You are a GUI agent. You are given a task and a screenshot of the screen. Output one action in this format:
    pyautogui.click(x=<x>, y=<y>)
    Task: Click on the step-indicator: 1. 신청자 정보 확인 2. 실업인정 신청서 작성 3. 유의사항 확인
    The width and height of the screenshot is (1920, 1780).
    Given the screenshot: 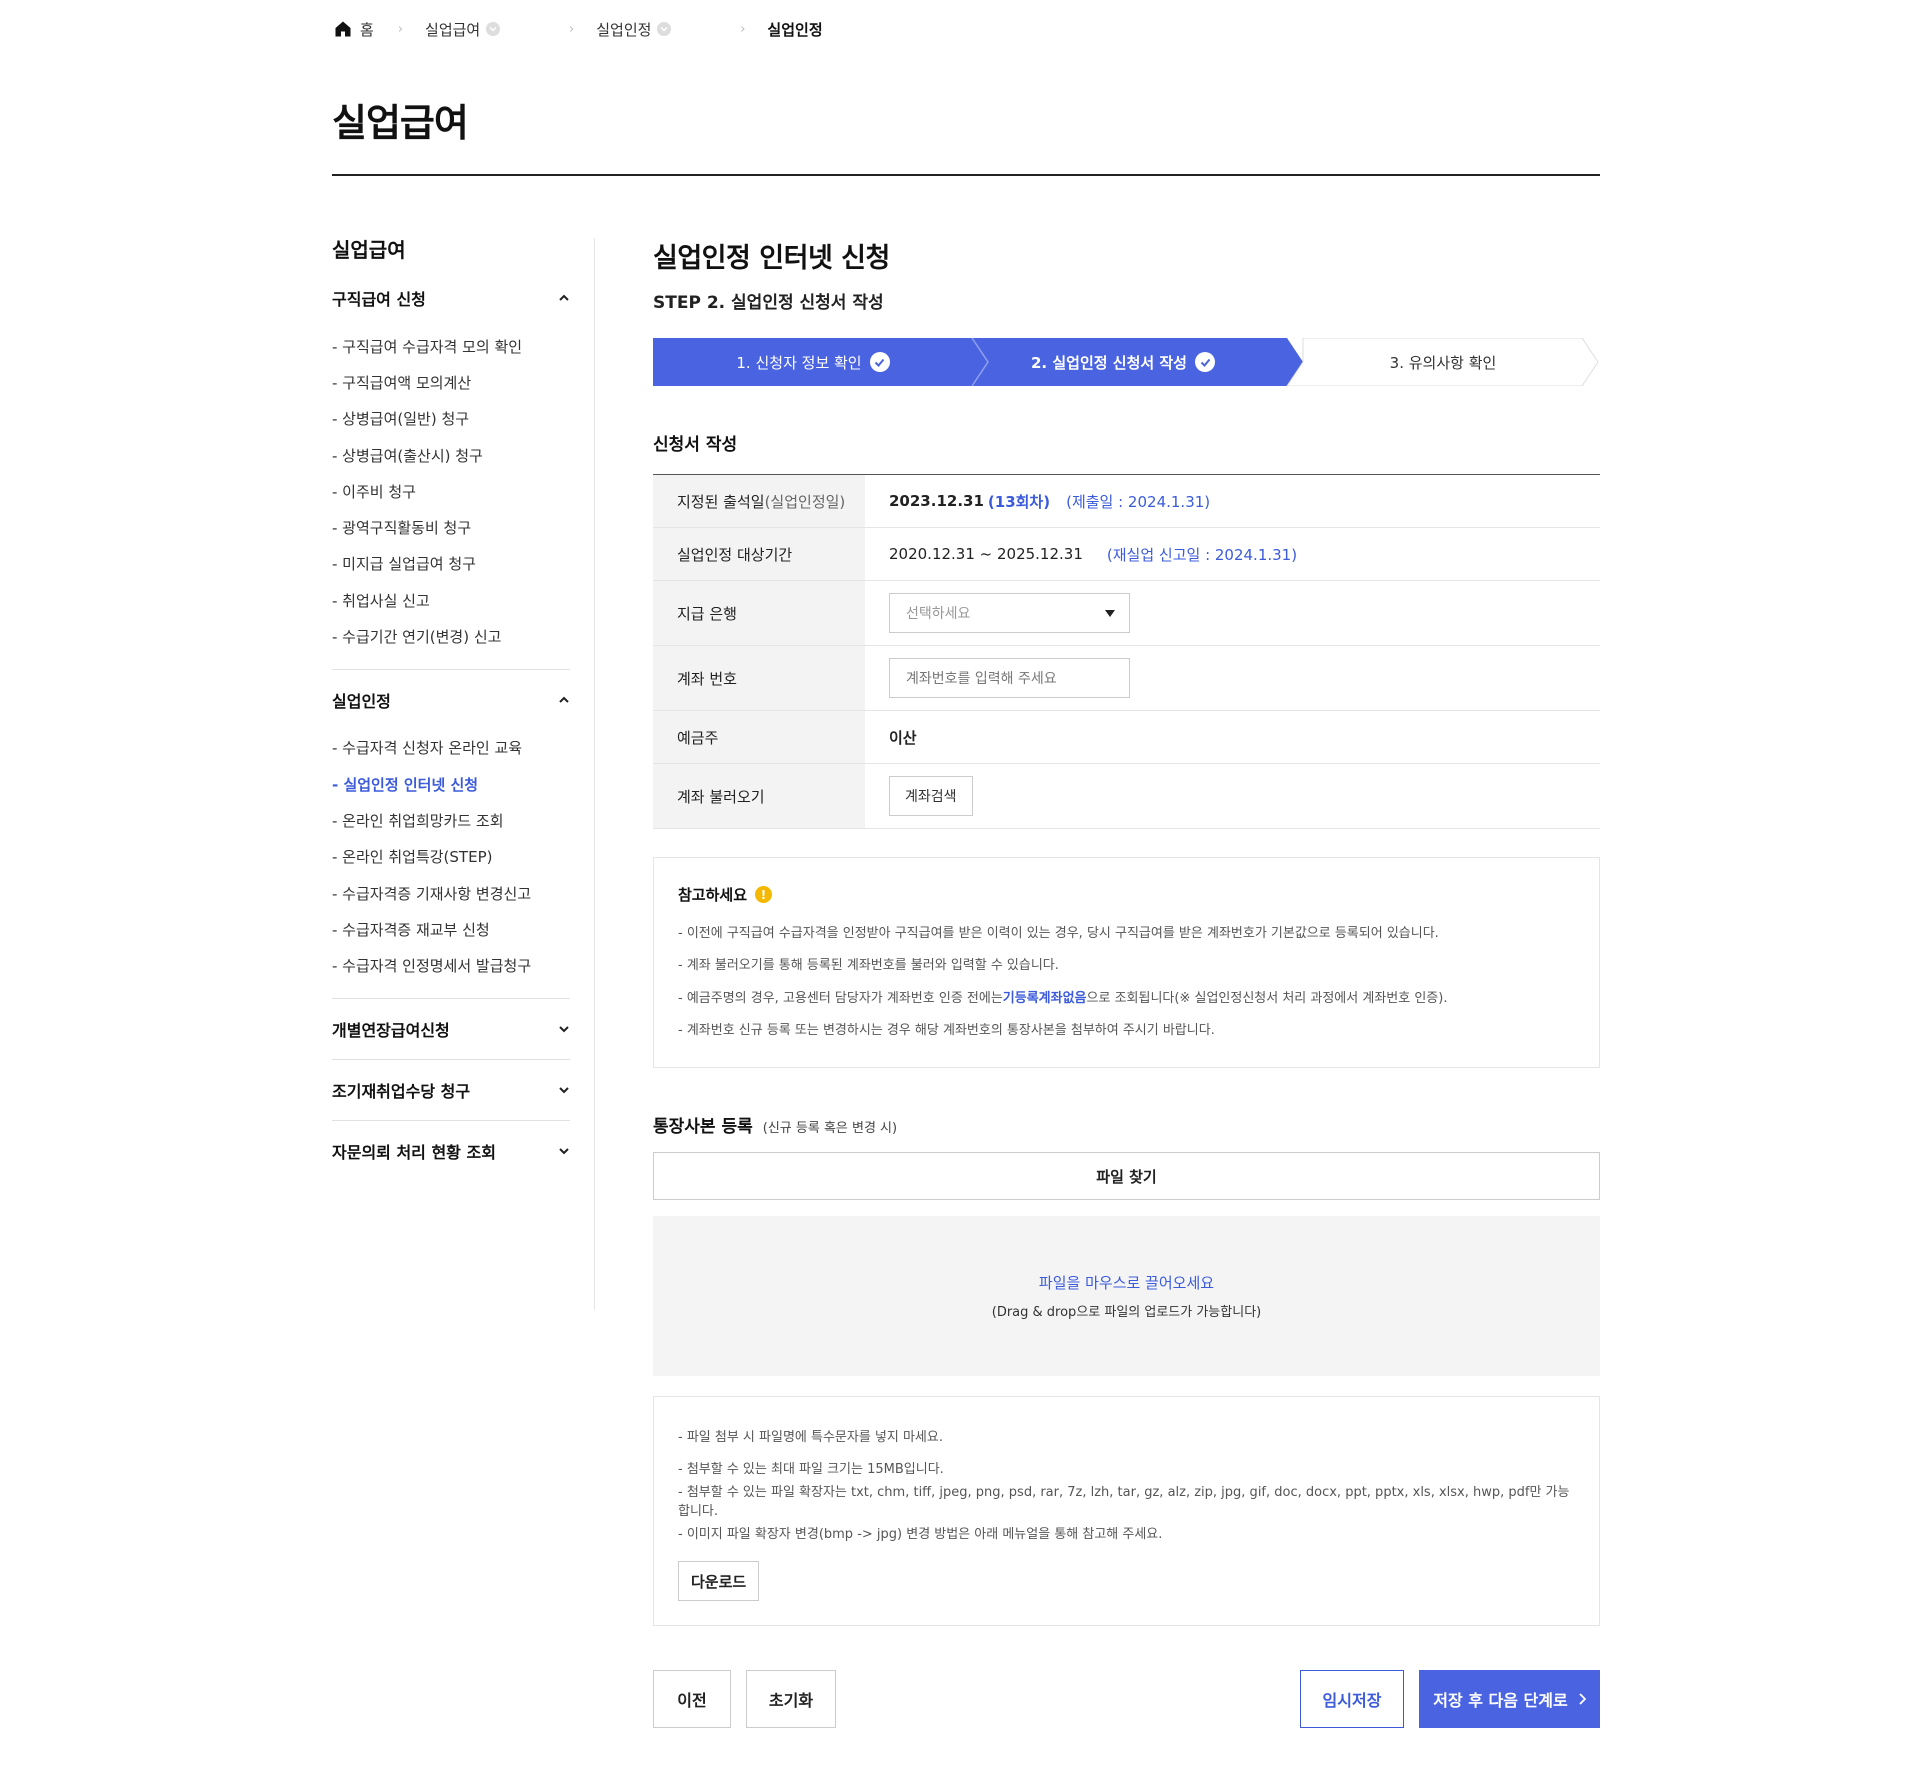 What is the action you would take?
    pyautogui.click(x=1126, y=362)
    